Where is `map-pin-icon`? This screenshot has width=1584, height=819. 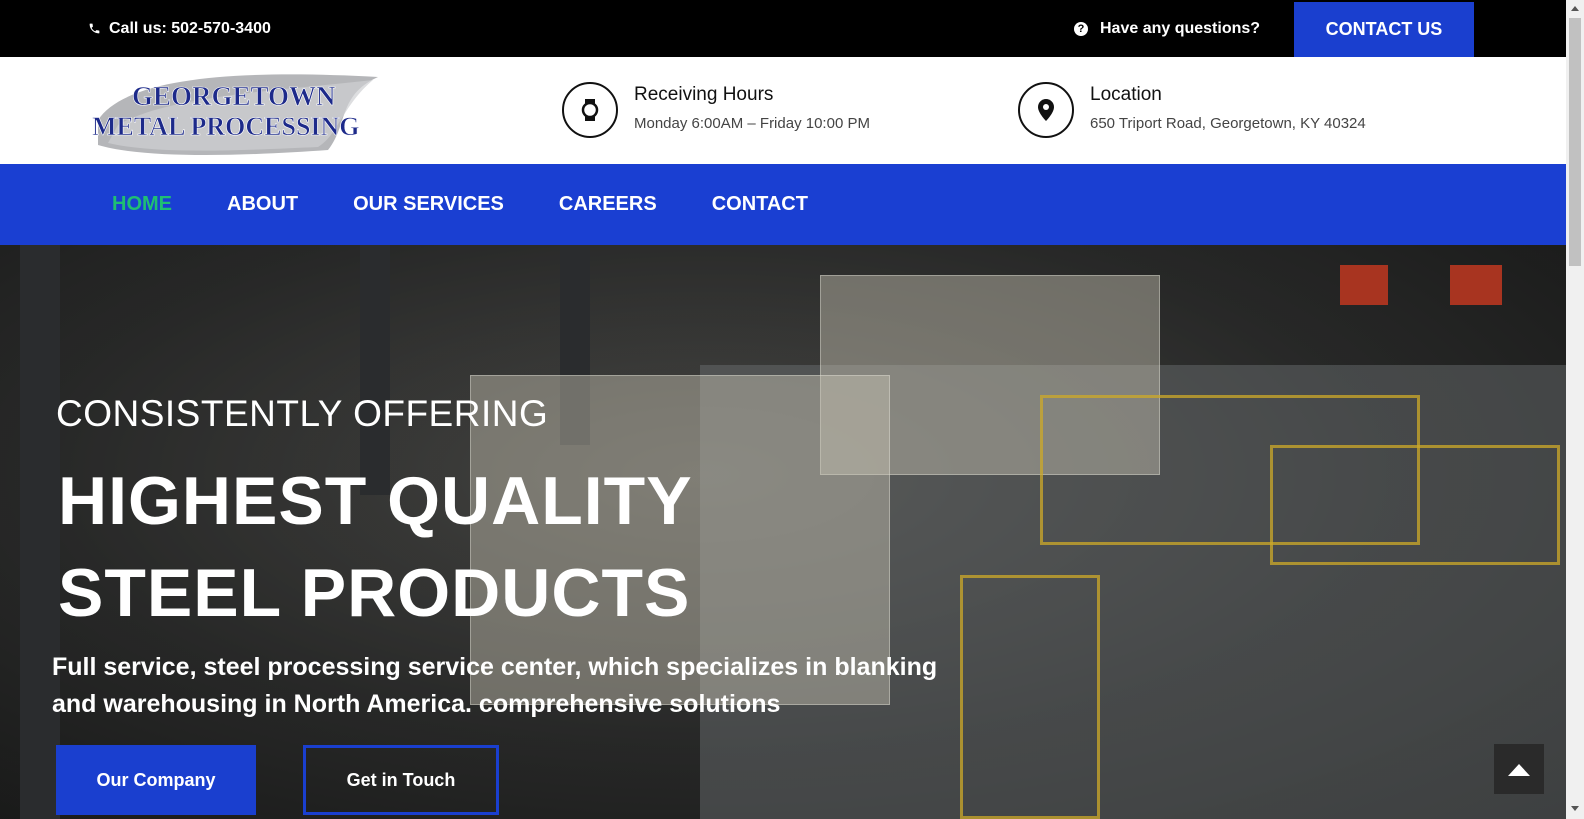
map-pin-icon is located at coordinates (1046, 110).